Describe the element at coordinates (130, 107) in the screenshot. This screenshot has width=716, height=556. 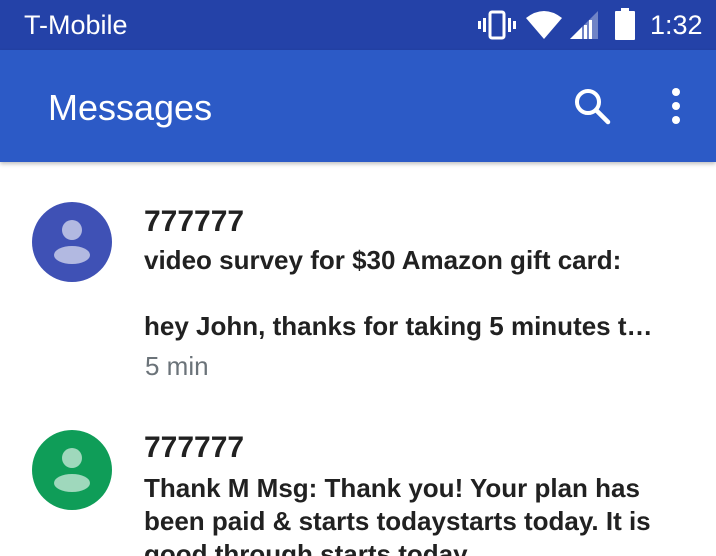
I see `page-title: Messages` at that location.